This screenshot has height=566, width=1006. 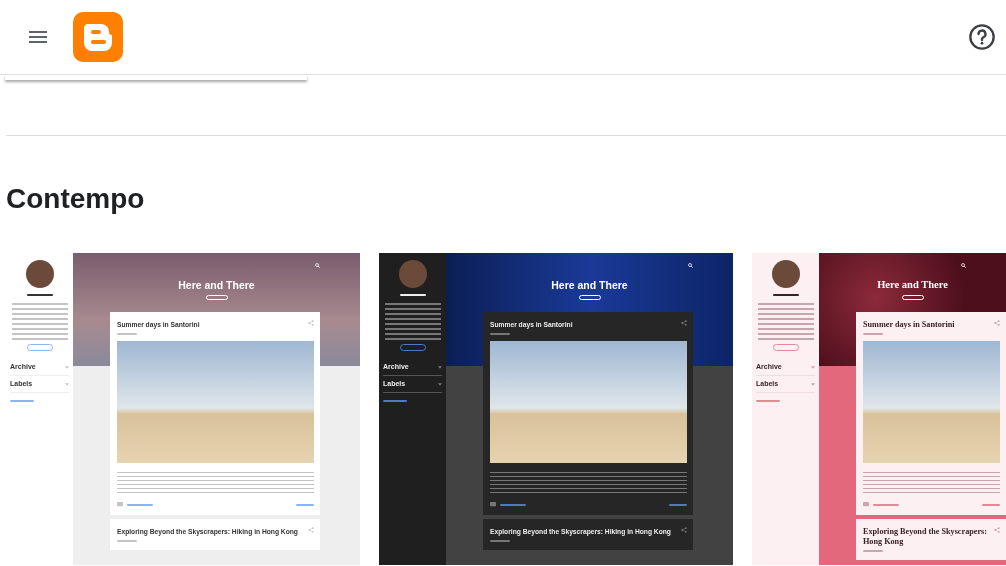 What do you see at coordinates (909, 325) in the screenshot?
I see `post-title: Summer days in Santorini` at bounding box center [909, 325].